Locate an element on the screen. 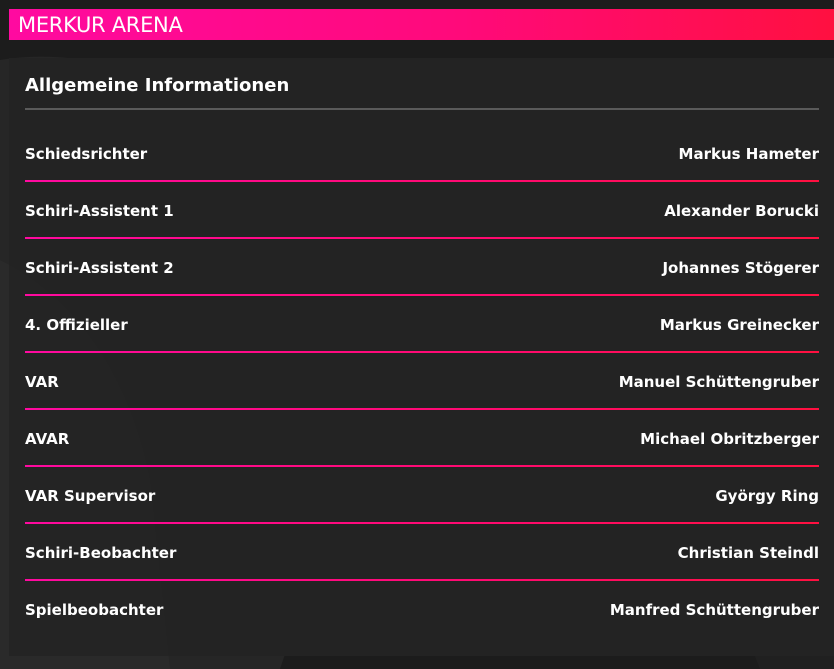 This screenshot has width=834, height=669. official-row-avar: AVAR Michael Obritzberger is located at coordinates (422, 438).